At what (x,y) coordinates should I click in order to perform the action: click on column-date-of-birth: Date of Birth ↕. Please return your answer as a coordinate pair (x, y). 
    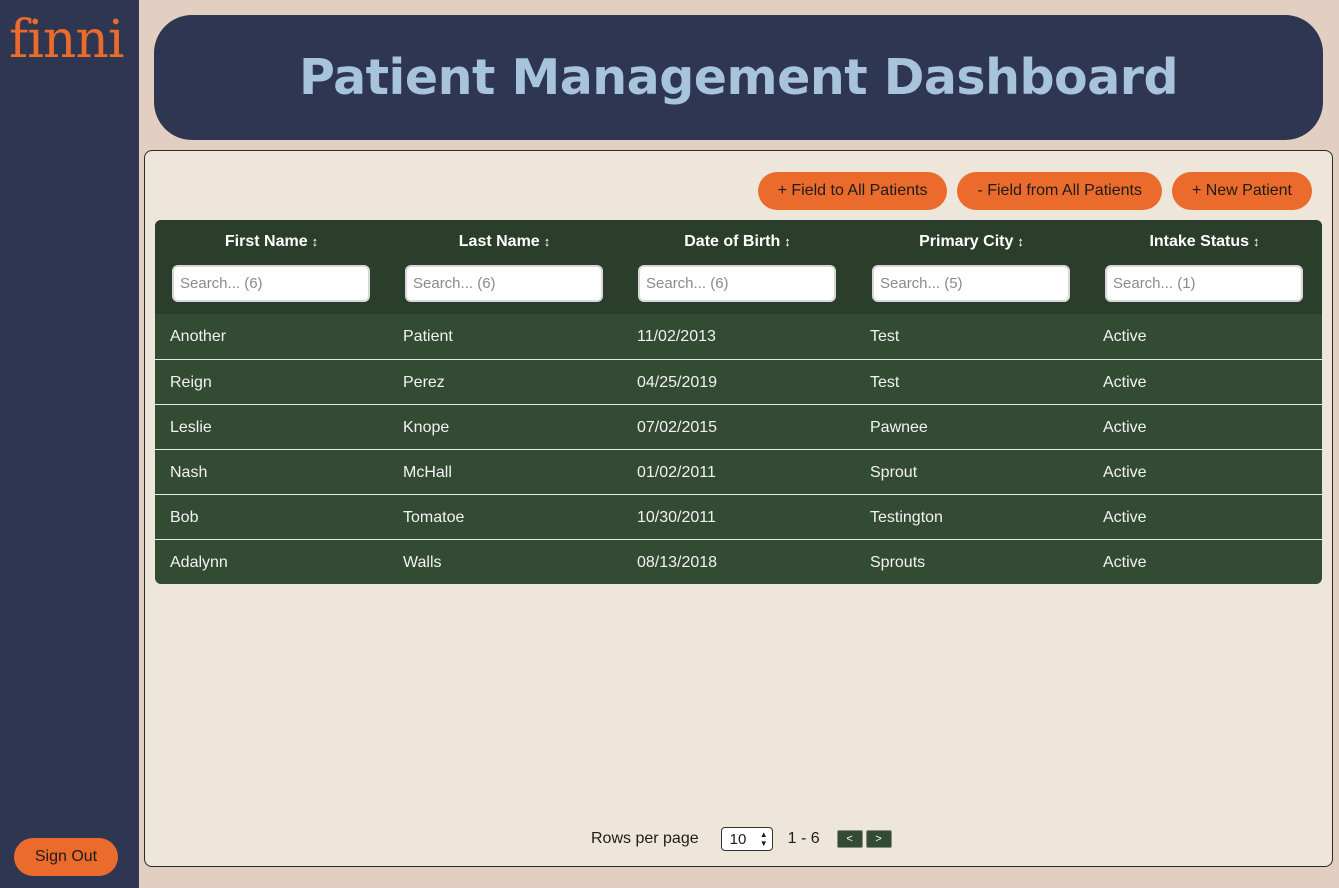
    Looking at the image, I should click on (737, 267).